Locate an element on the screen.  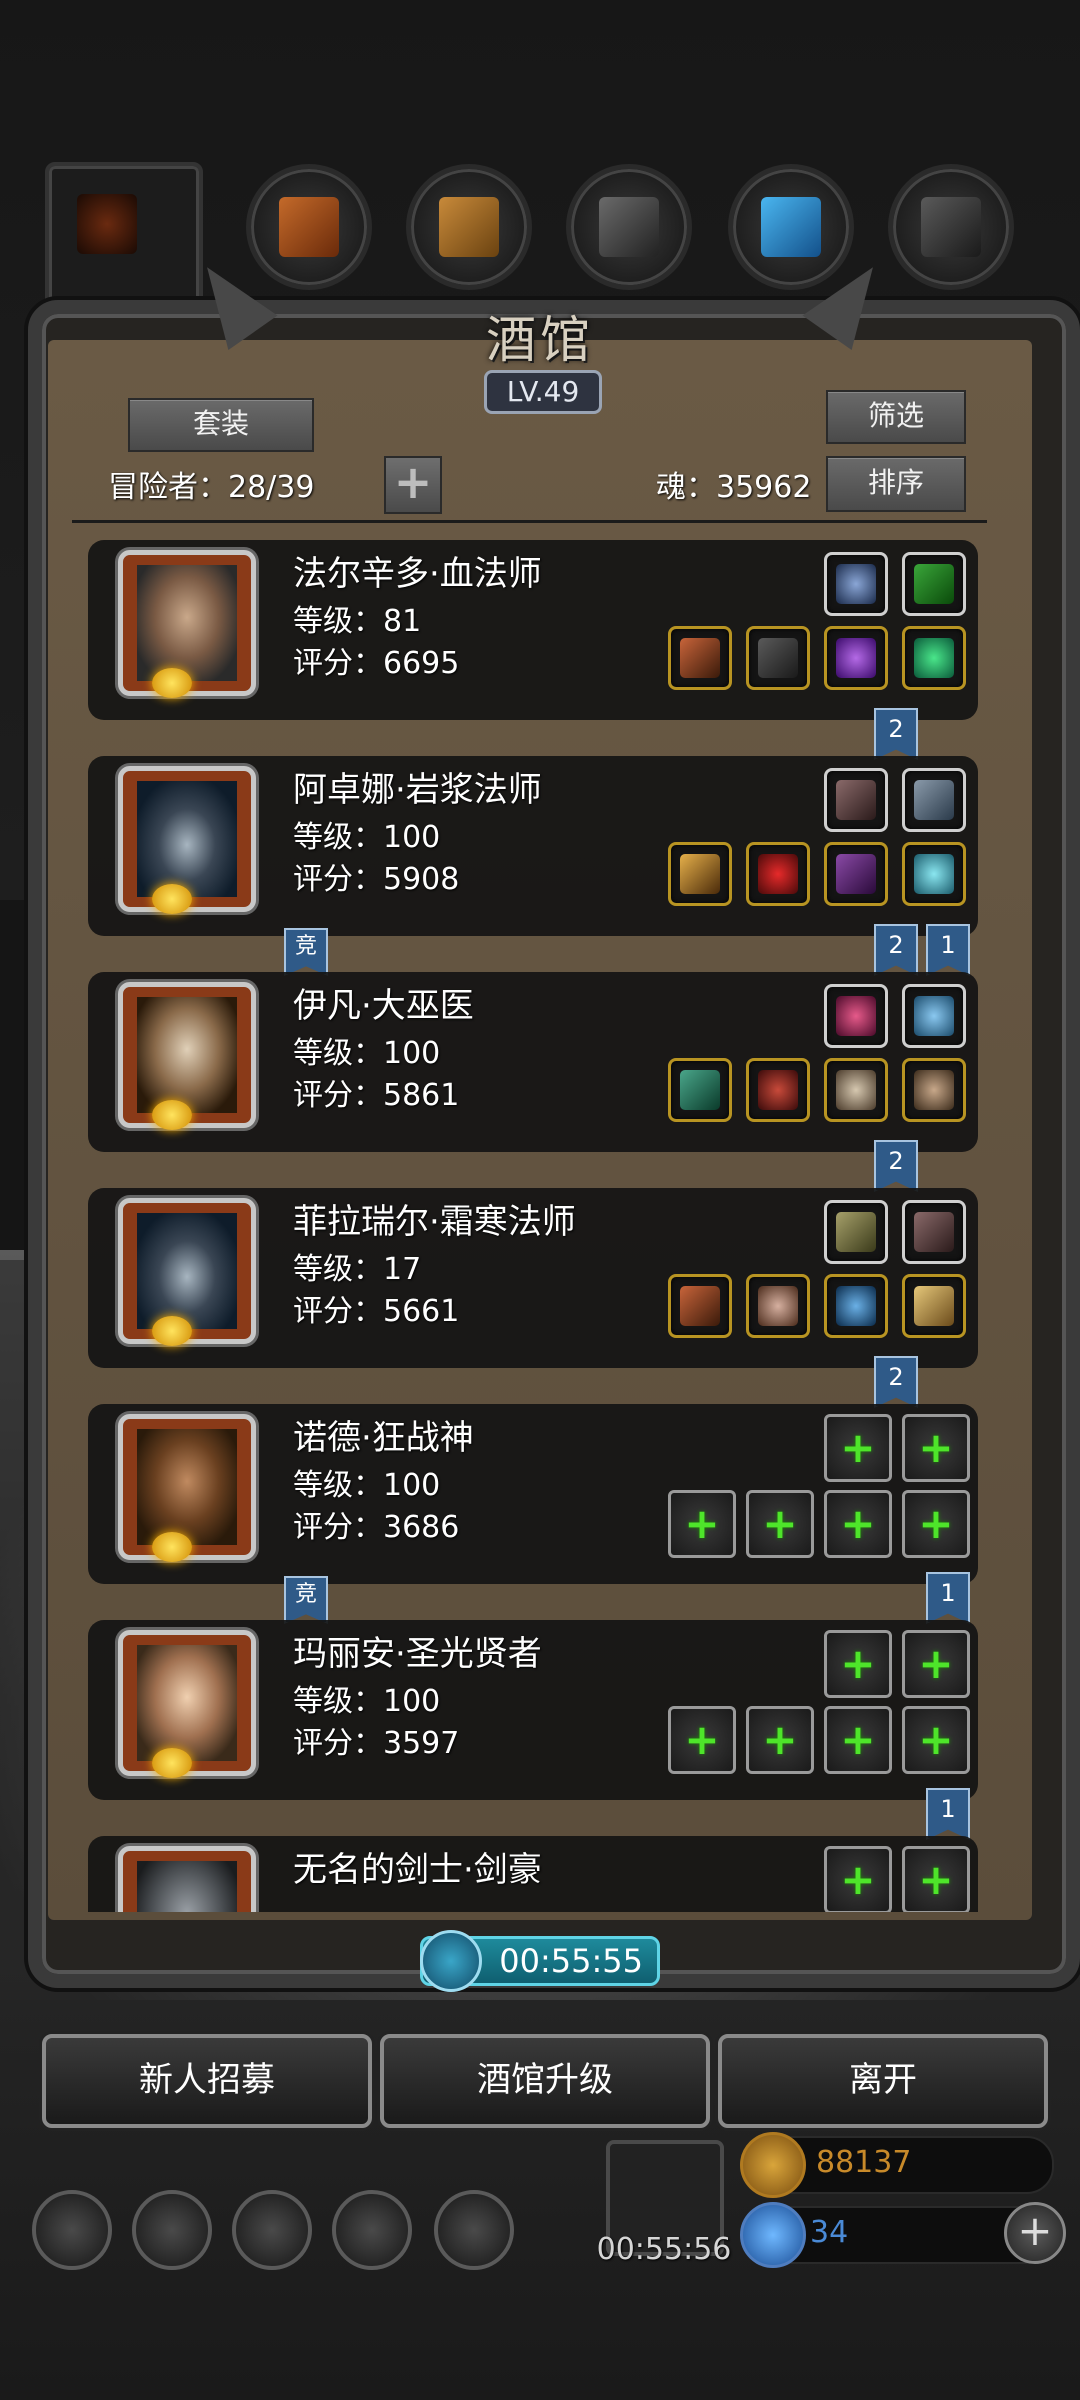
armor-icon is located at coordinates (778, 1090).